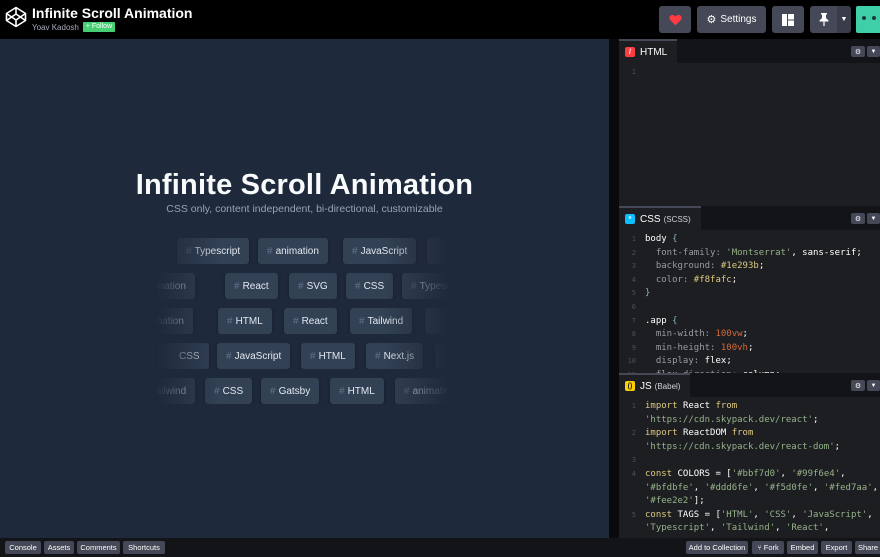 Image resolution: width=880 pixels, height=557 pixels. I want to click on chevron-down-icon: ▼, so click(844, 19).